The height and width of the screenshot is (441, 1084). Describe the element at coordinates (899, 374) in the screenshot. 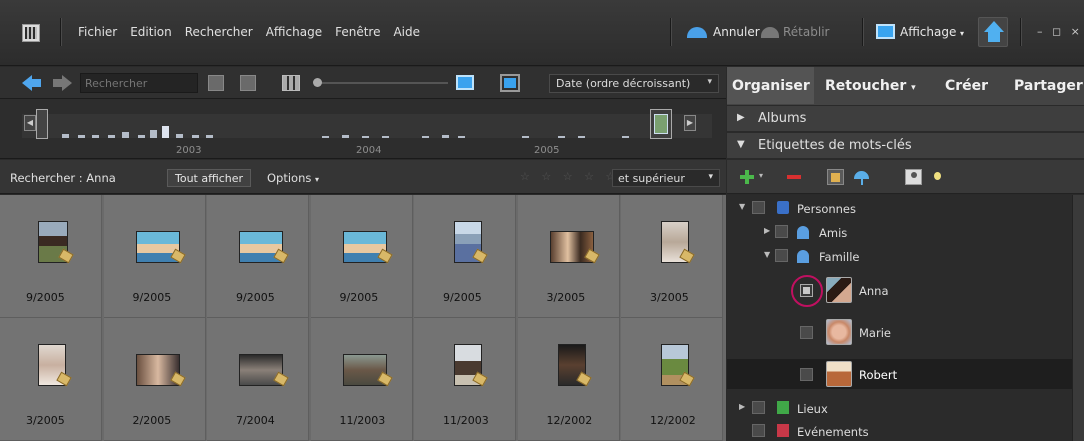

I see `tag-row-robert: Robert` at that location.